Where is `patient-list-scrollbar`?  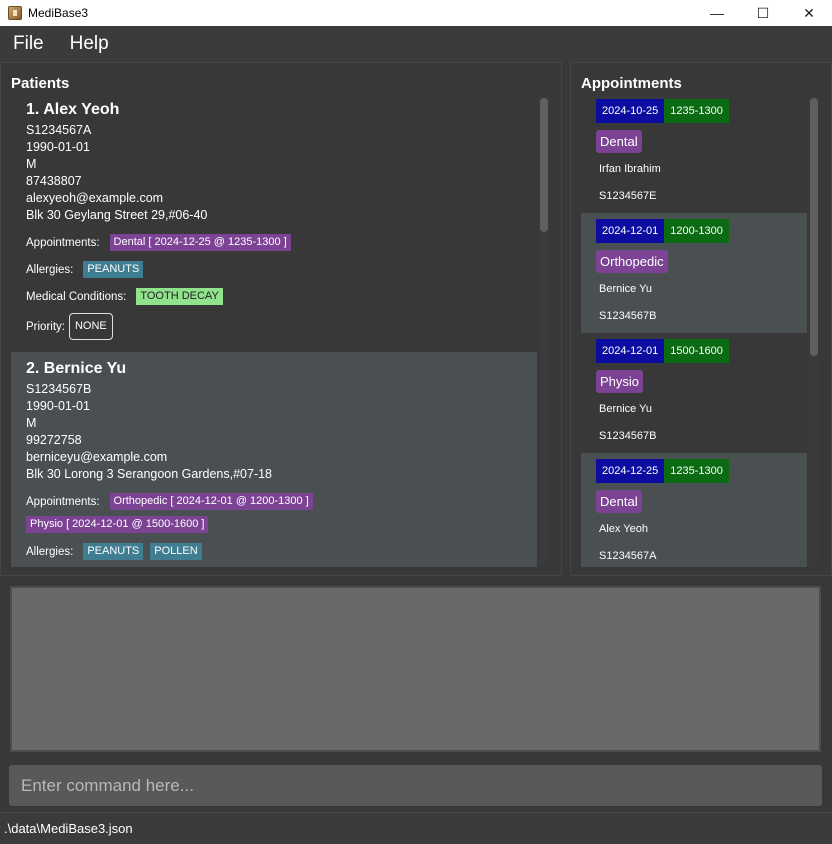 patient-list-scrollbar is located at coordinates (544, 330).